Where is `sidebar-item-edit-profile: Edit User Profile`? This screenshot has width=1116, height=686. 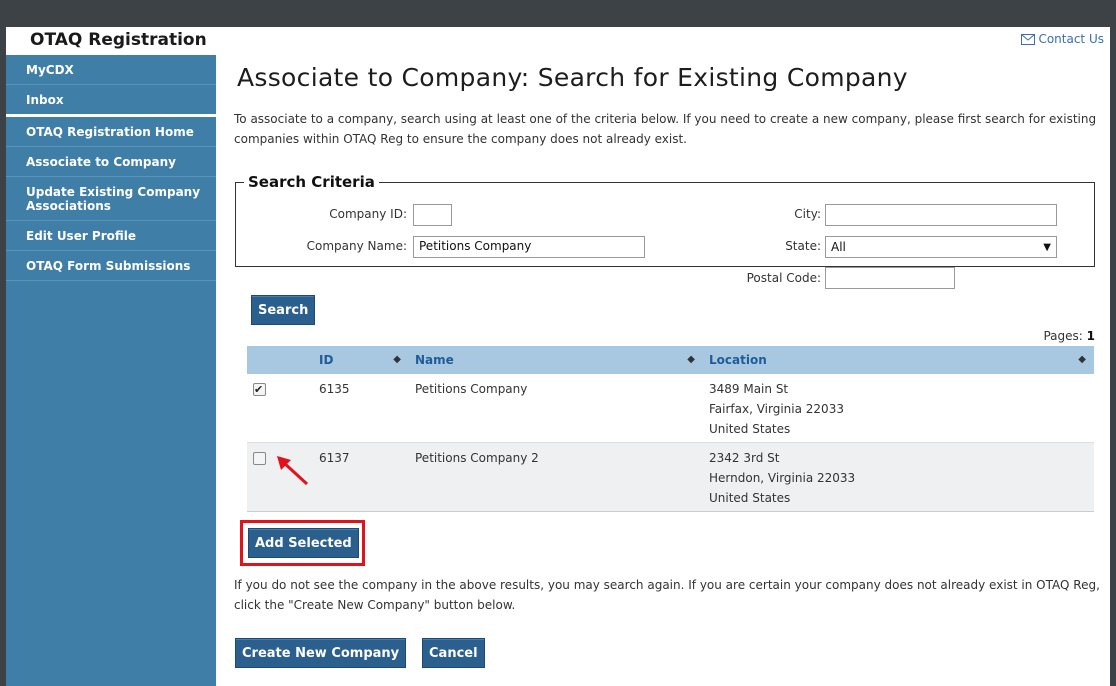 sidebar-item-edit-profile: Edit User Profile is located at coordinates (111, 236).